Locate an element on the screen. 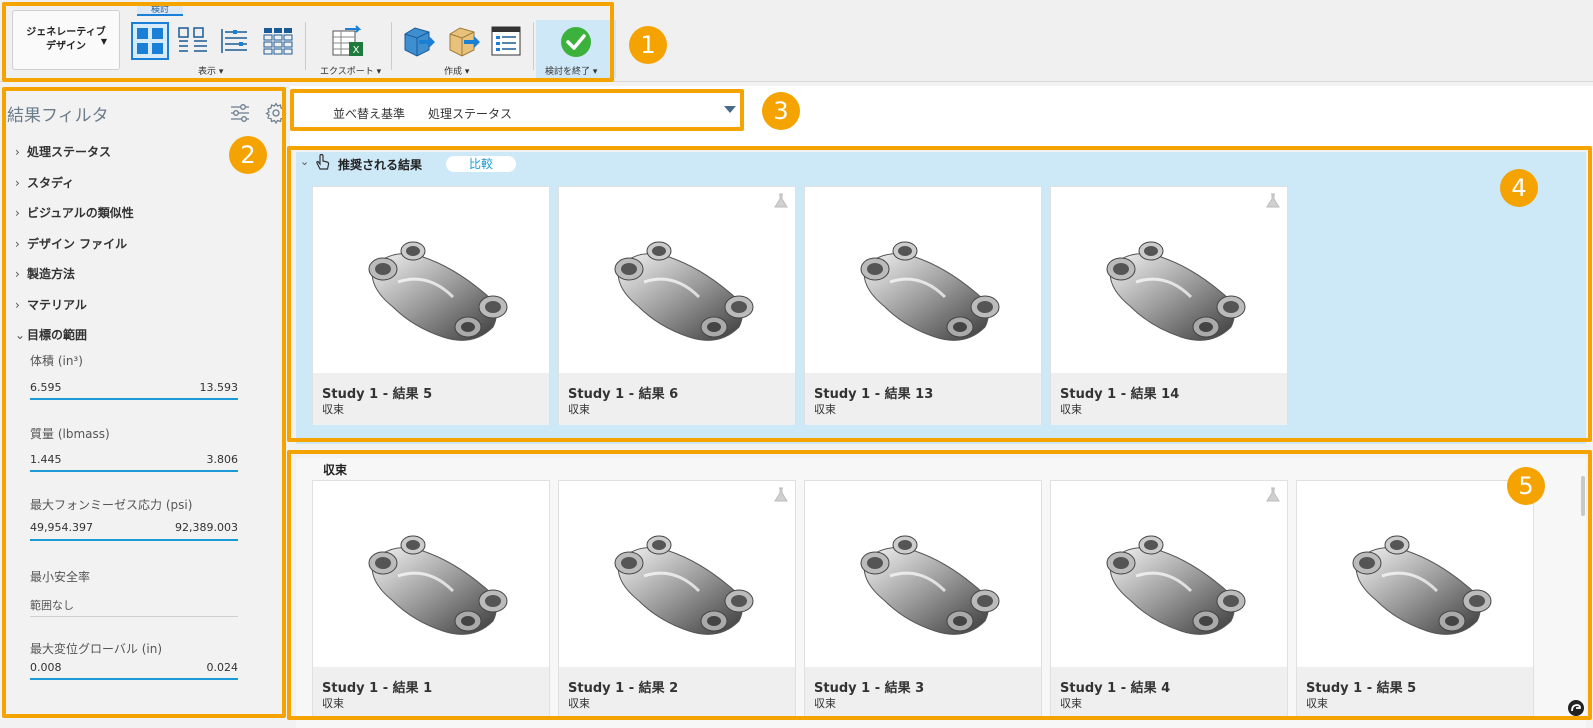 This screenshot has width=1593, height=728. callout-frame-toolbar is located at coordinates (308, 42).